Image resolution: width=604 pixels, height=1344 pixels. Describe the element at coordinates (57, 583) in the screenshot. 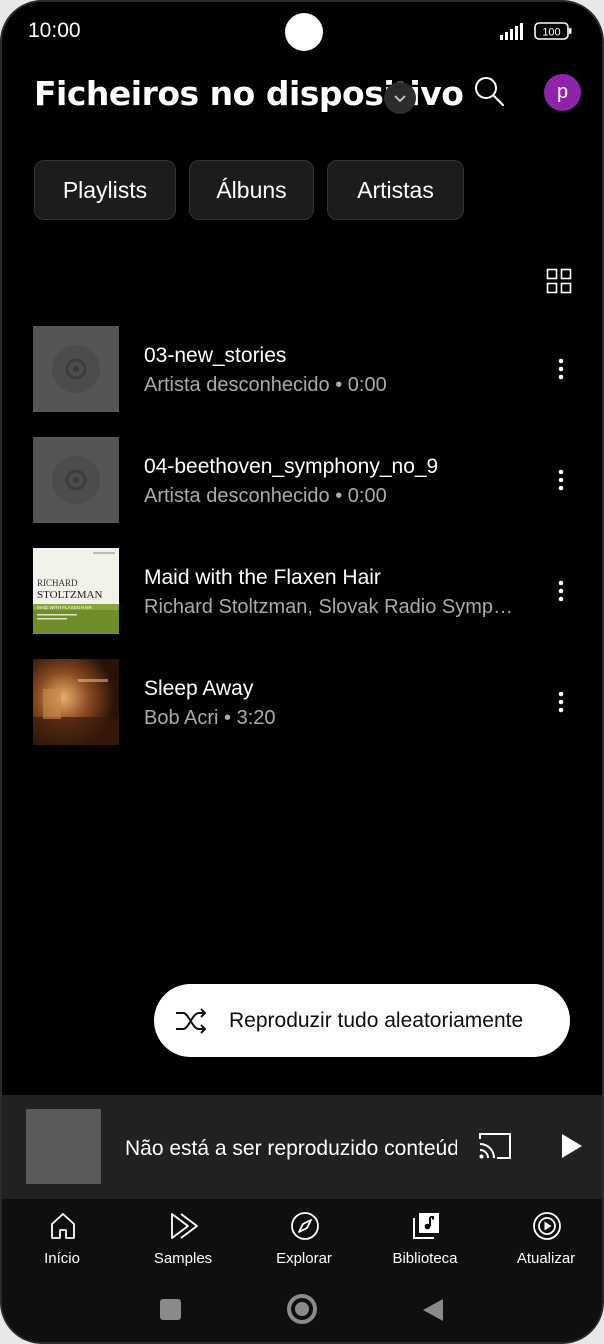

I see `svg-text: RICHARD` at that location.